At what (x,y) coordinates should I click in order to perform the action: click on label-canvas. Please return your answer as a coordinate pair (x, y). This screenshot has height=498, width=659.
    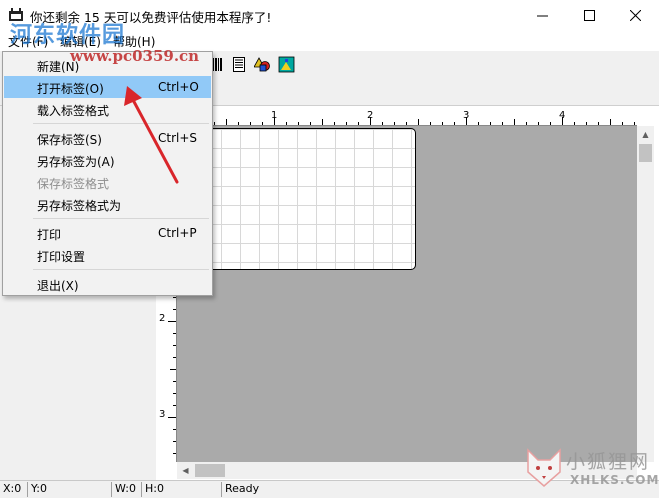
    Looking at the image, I should click on (308, 199).